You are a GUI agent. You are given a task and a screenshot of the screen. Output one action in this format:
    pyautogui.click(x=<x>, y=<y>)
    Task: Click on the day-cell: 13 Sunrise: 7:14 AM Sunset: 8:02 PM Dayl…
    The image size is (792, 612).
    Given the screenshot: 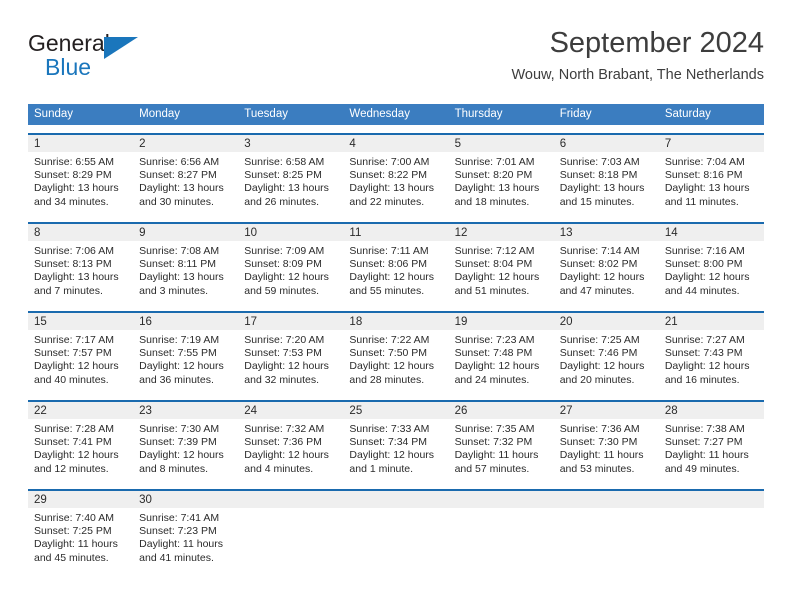 What is the action you would take?
    pyautogui.click(x=606, y=263)
    